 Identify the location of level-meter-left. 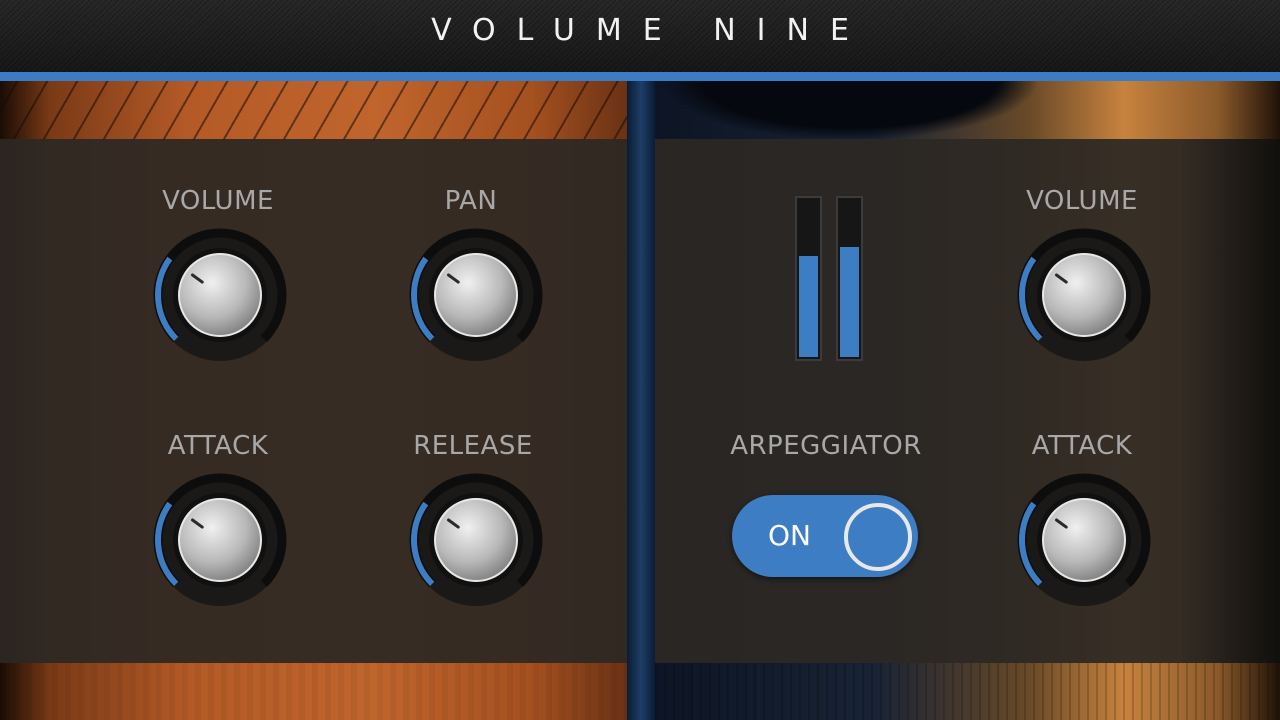
(808, 278).